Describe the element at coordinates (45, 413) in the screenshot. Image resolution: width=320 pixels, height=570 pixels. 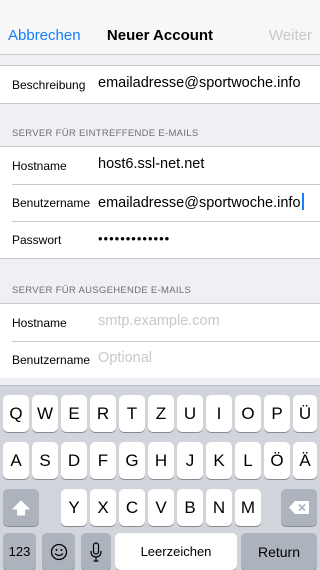
I see `key-w: W` at that location.